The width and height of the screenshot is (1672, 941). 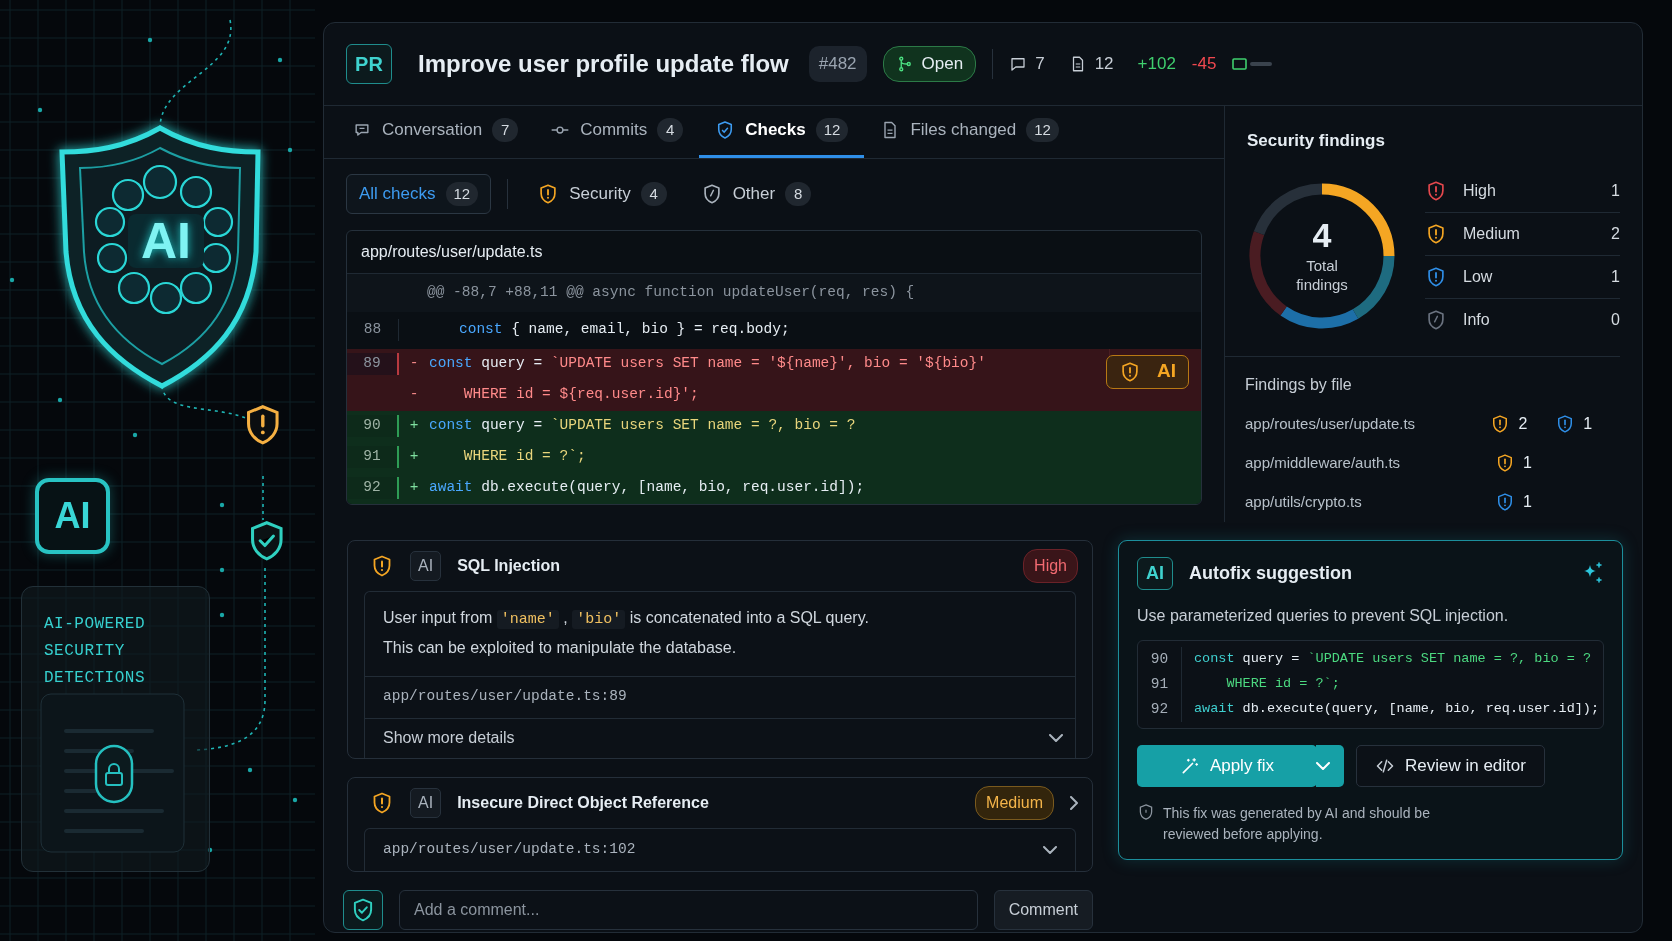 I want to click on tab-label: Commits, so click(x=614, y=130).